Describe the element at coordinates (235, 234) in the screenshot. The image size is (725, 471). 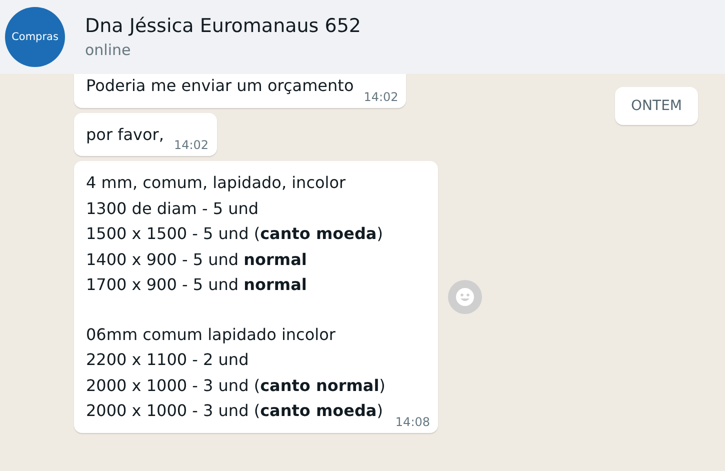
I see `message-text: 1500 x 1500 - 5 und (canto moeda)` at that location.